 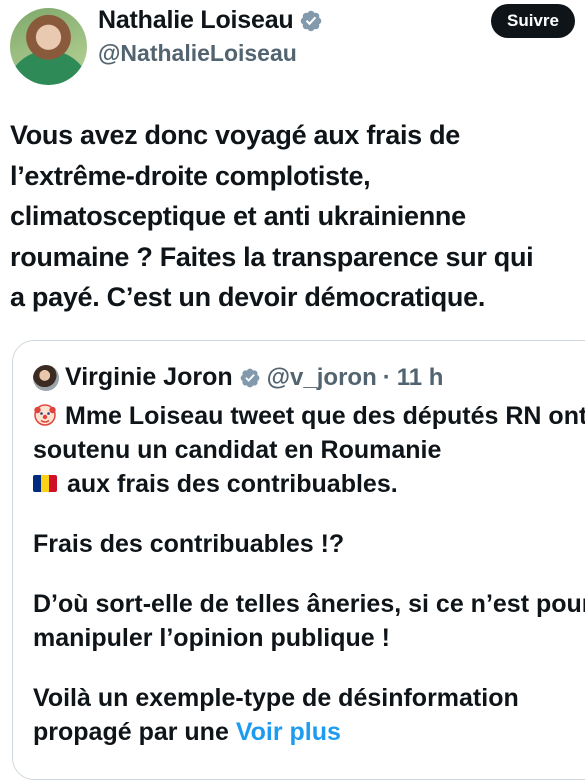 I want to click on quoted-paragraph-2: Frais des contribuables !?, so click(x=189, y=544).